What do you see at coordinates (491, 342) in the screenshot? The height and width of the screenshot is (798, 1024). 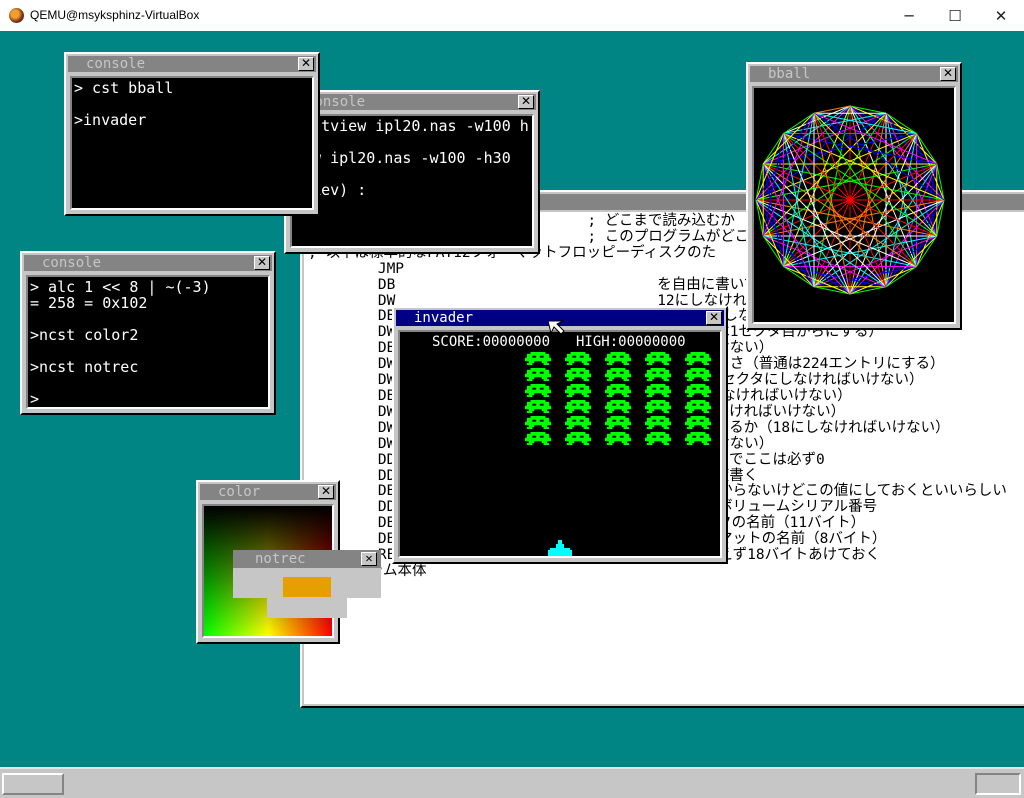 I see `score-label: SCORE:00000000` at bounding box center [491, 342].